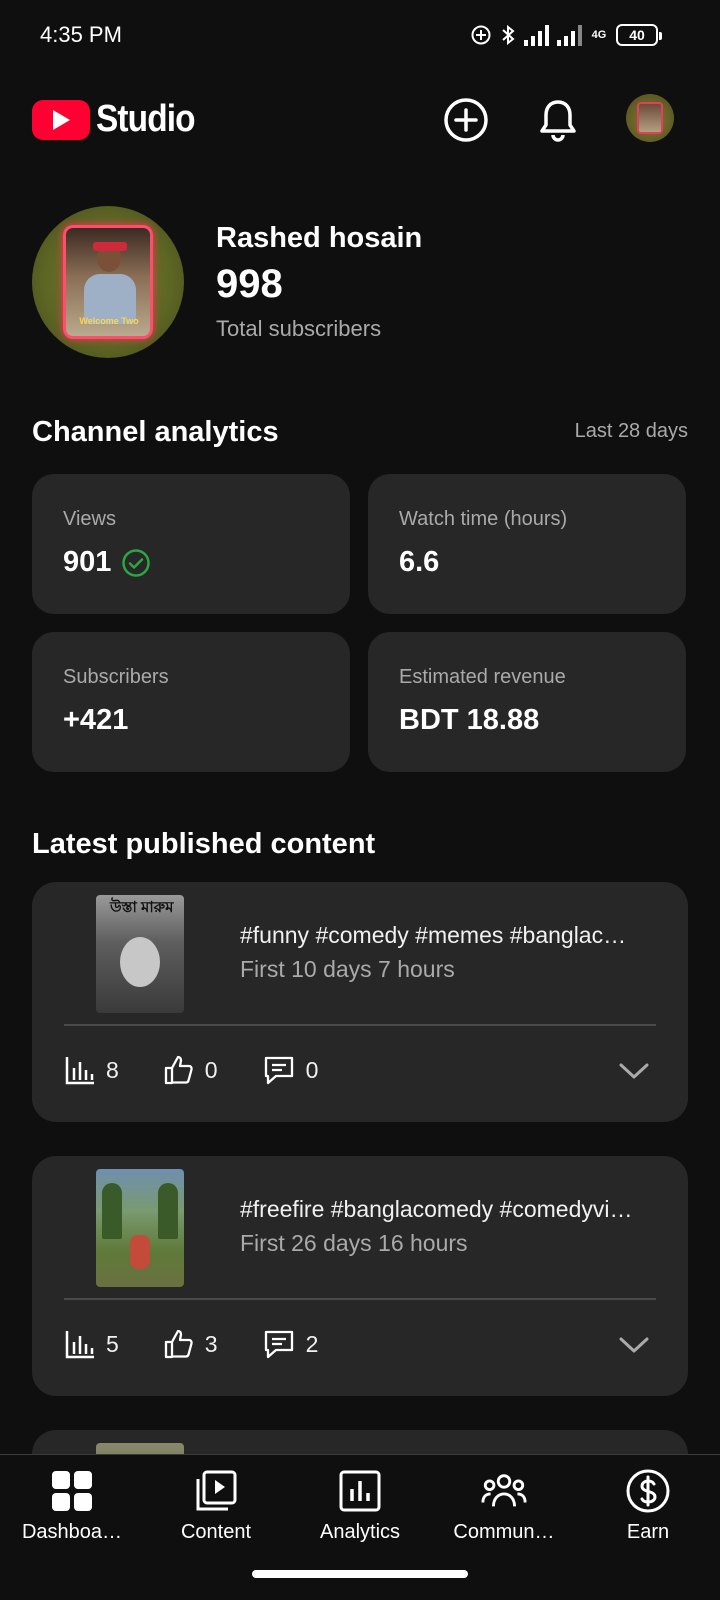 This screenshot has height=1600, width=720. I want to click on subscribers-card: Subscribers +421, so click(191, 702).